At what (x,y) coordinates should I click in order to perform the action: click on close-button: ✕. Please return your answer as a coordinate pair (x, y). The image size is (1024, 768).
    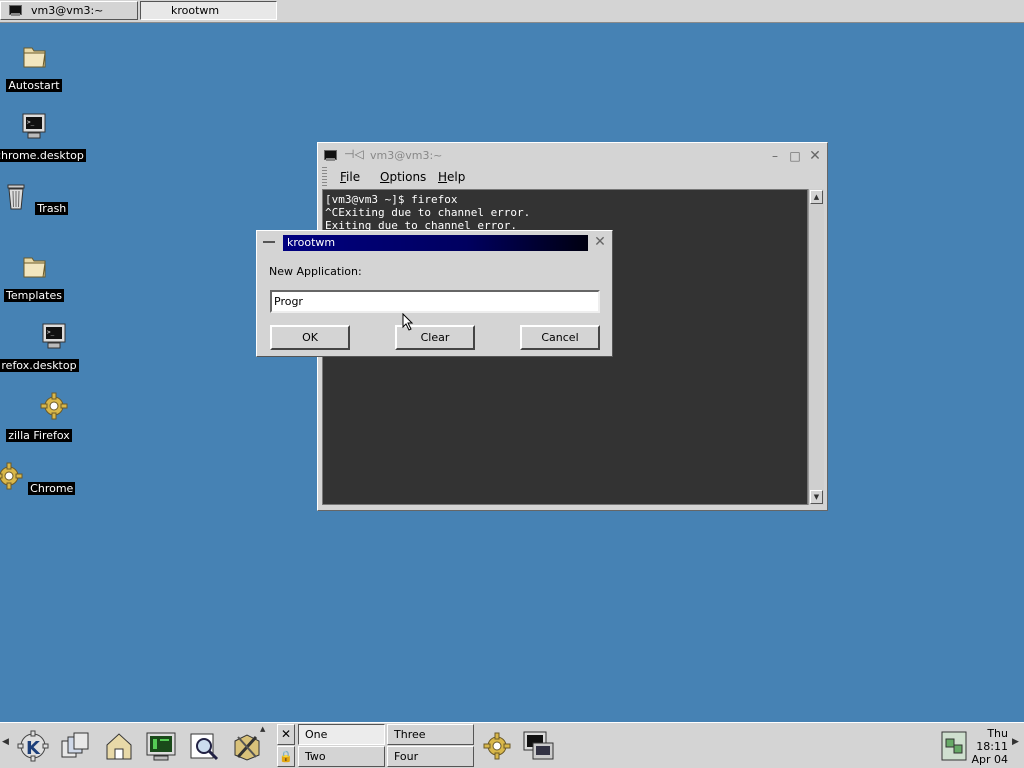
    Looking at the image, I should click on (815, 156).